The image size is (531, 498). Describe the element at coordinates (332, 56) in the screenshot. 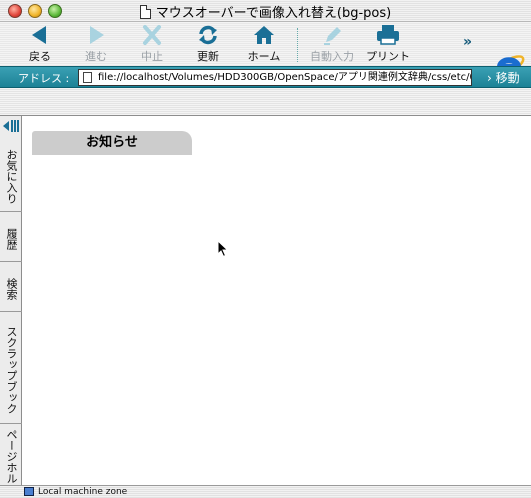

I see `autofill-label: 自動入力` at that location.